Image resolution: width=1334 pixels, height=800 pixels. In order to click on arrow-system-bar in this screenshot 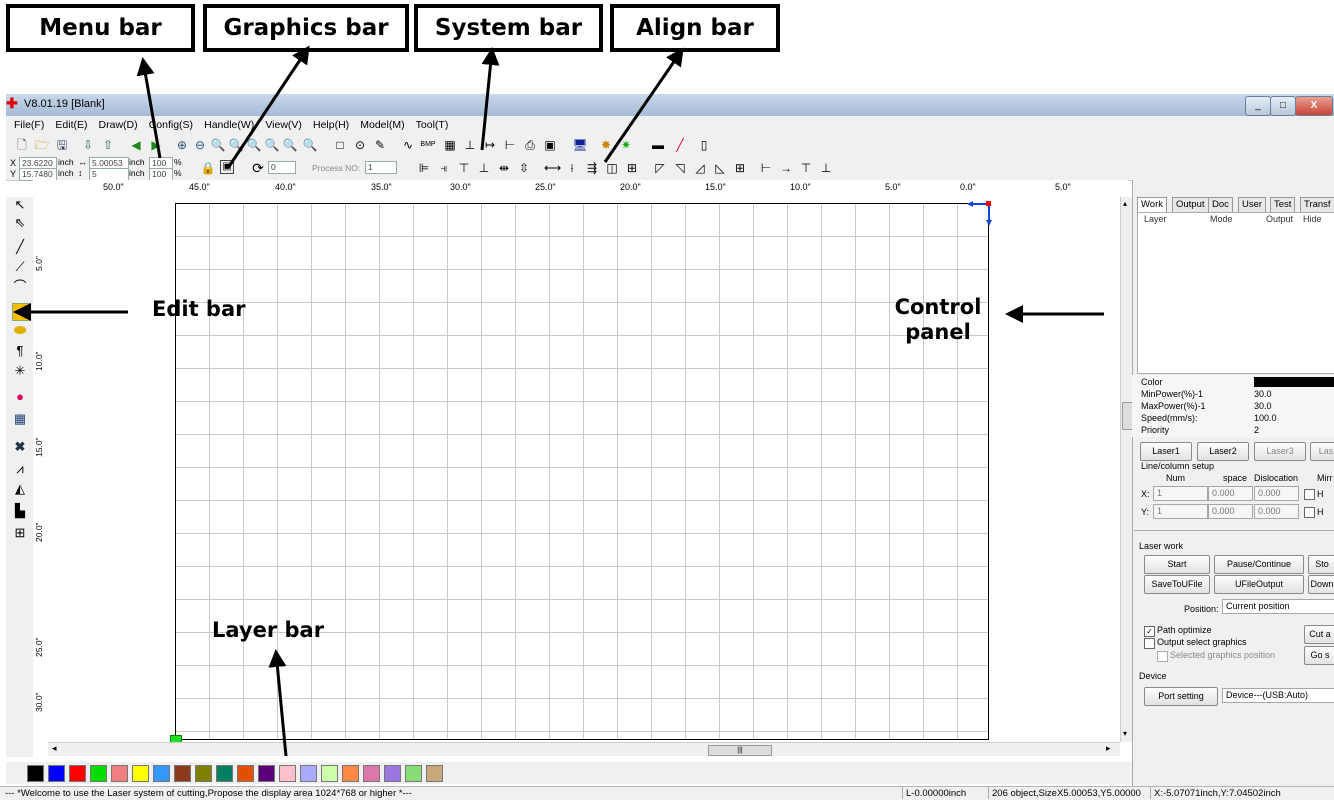, I will do `click(490, 99)`.